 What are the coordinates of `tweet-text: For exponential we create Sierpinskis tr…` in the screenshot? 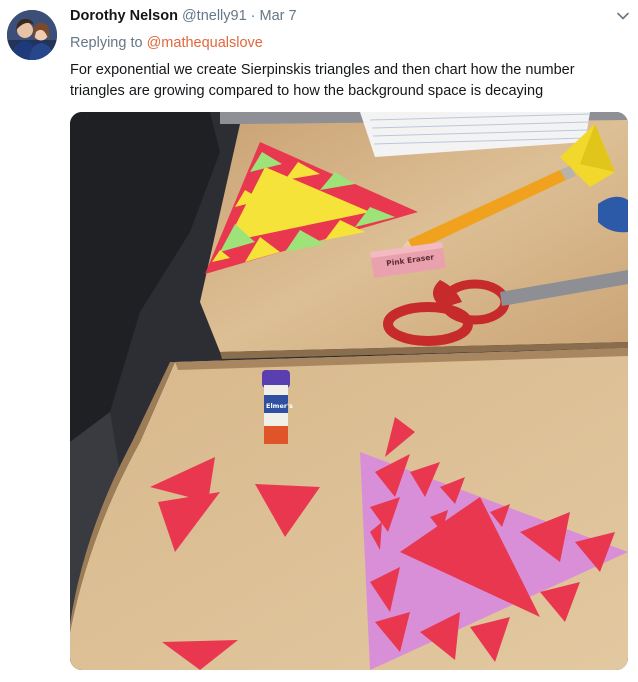 It's located at (322, 80).